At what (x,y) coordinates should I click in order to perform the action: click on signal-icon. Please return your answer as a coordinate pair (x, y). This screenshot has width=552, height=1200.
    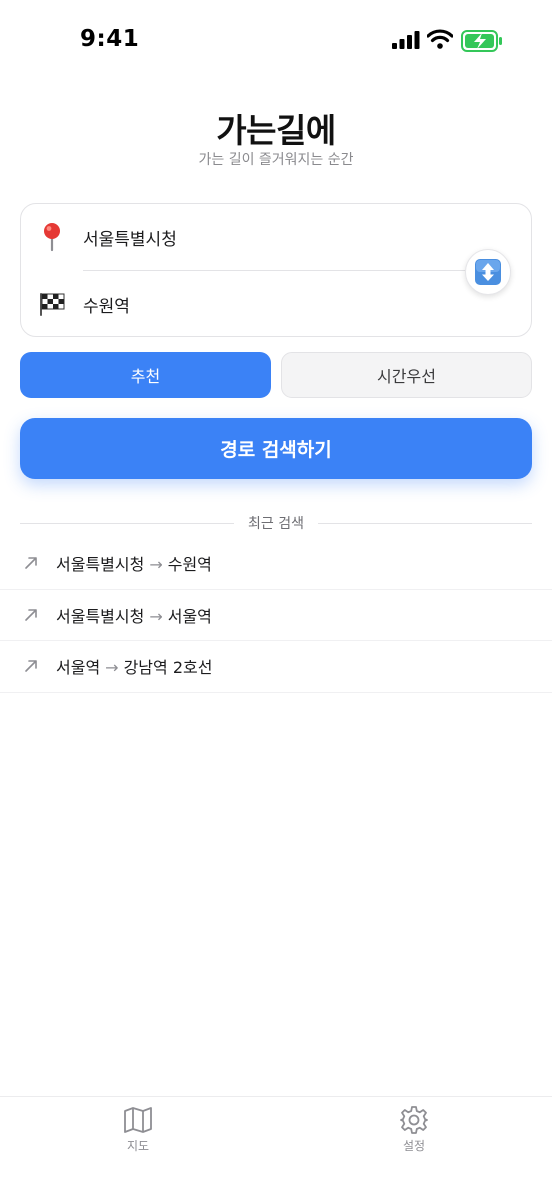
    Looking at the image, I should click on (406, 40).